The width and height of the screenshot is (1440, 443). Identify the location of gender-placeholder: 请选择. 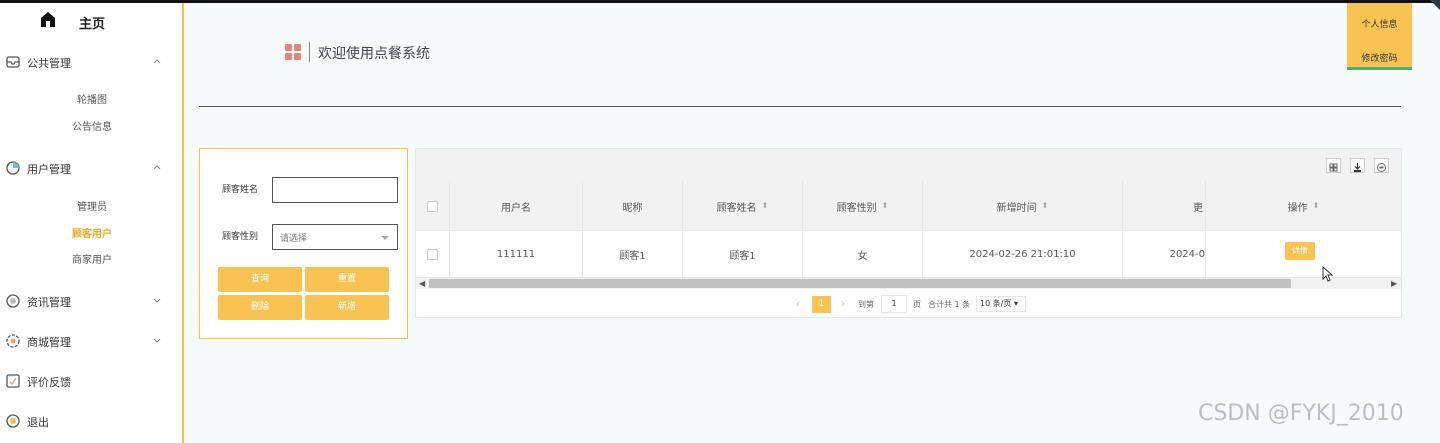
(294, 239).